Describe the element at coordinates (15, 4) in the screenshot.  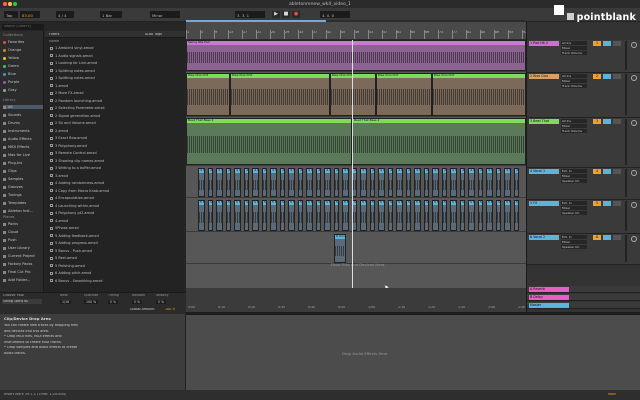
I see `zoom-icon` at that location.